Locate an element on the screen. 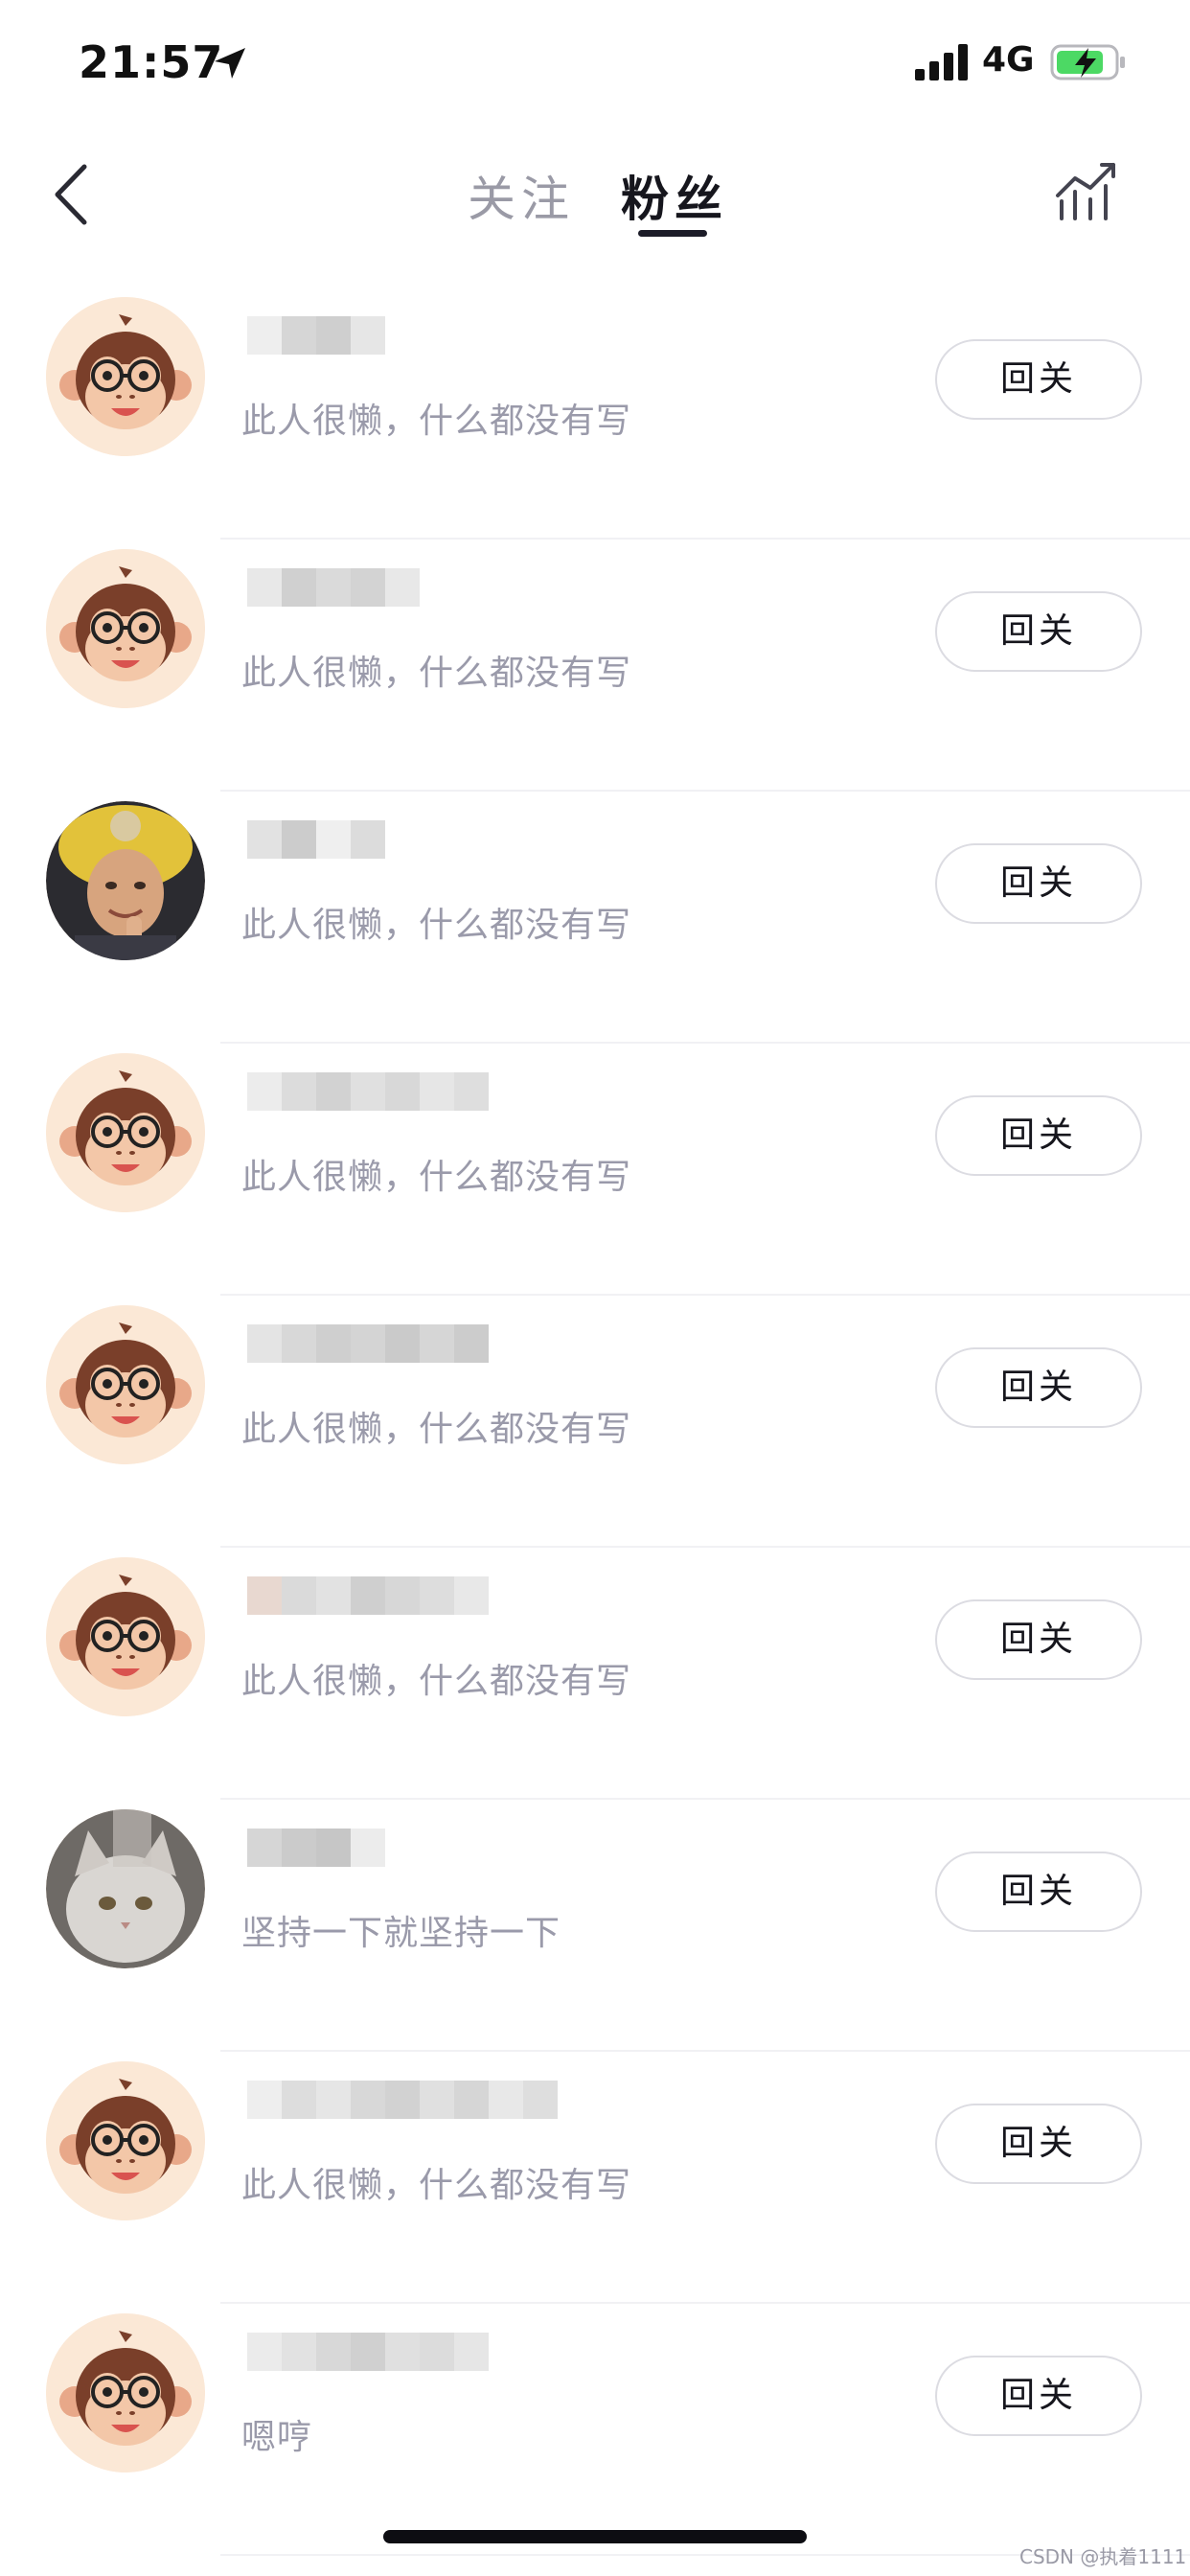 The height and width of the screenshot is (2576, 1190). status-time: 21:57 is located at coordinates (151, 62).